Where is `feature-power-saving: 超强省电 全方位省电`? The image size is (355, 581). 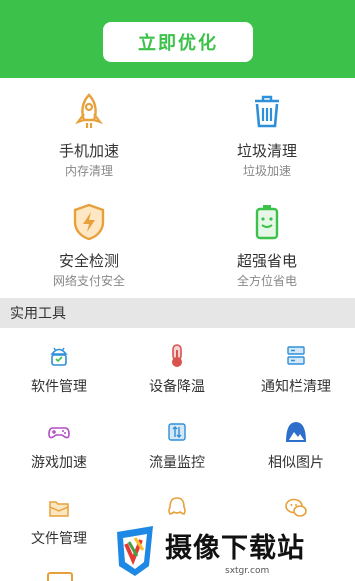 feature-power-saving: 超强省电 全方位省电 is located at coordinates (266, 243).